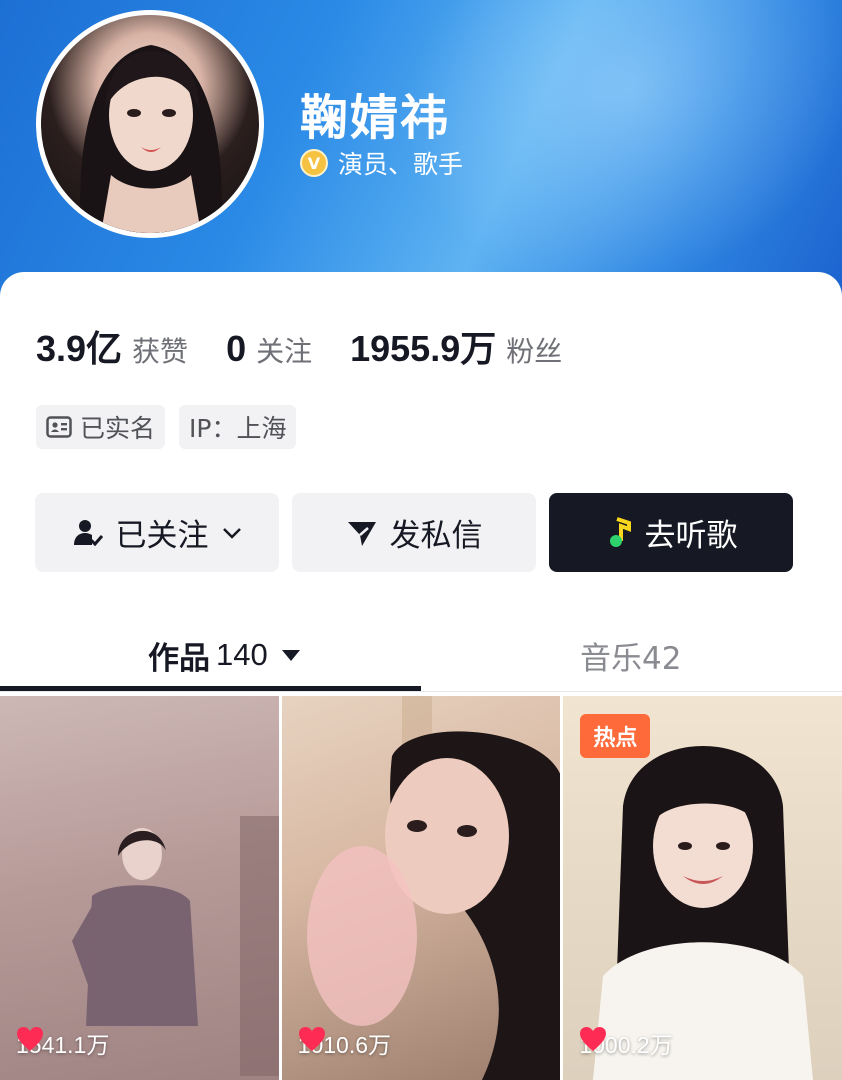  I want to click on stat-followers: 1955.9万 粉丝, so click(456, 346).